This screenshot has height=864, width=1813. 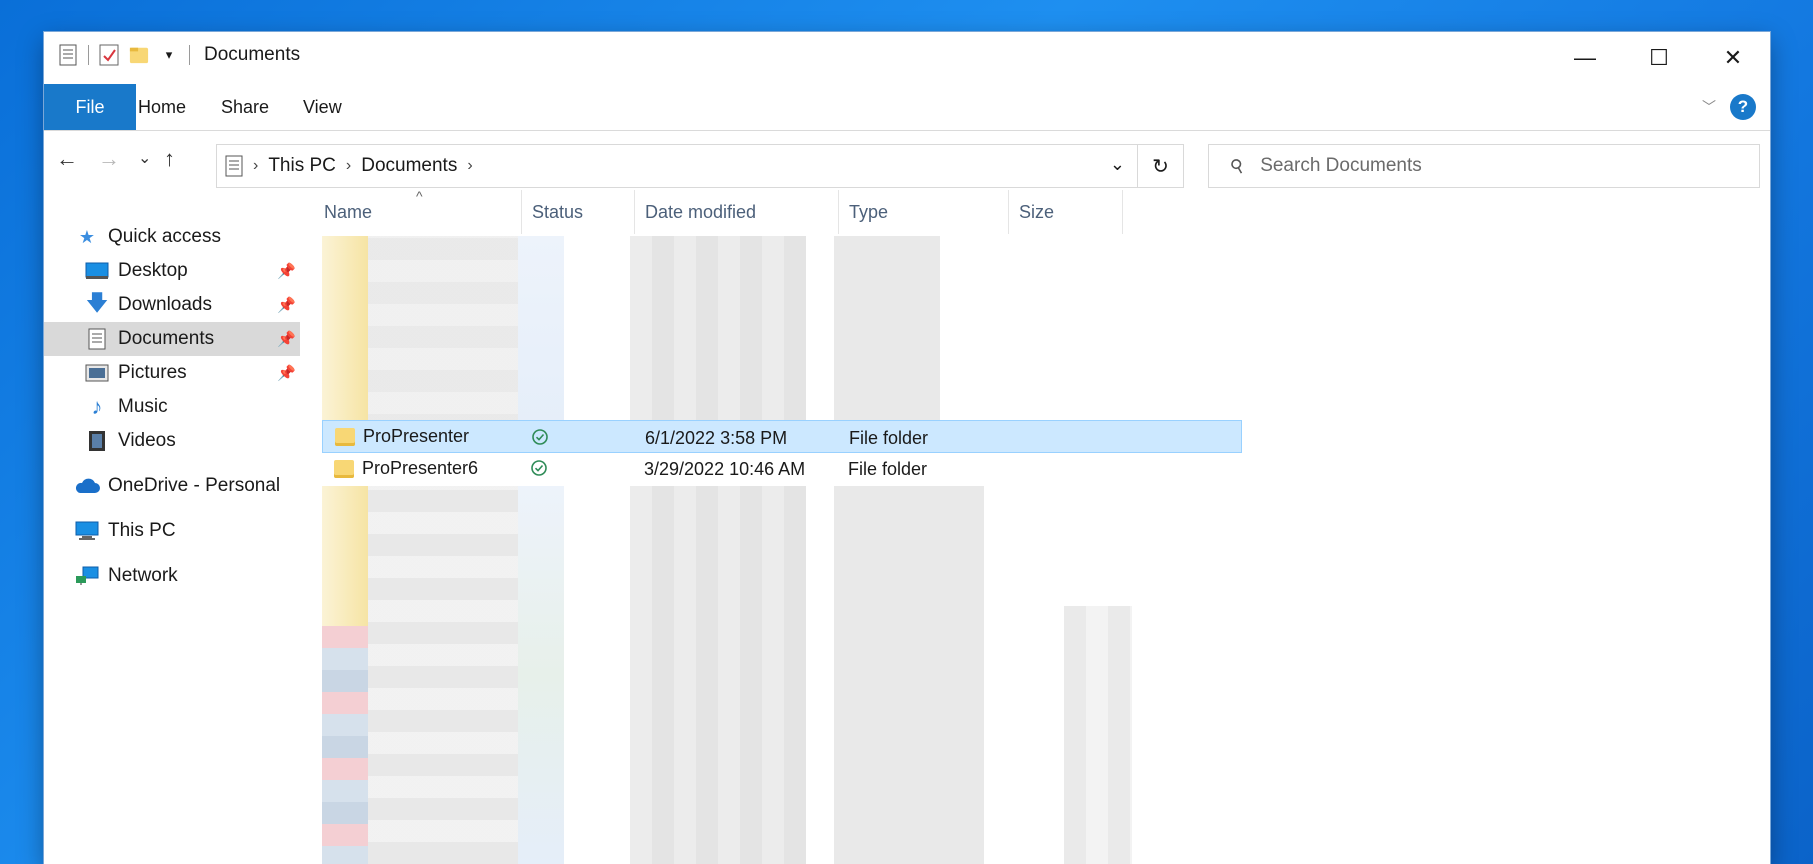 I want to click on pictures-icon, so click(x=97, y=373).